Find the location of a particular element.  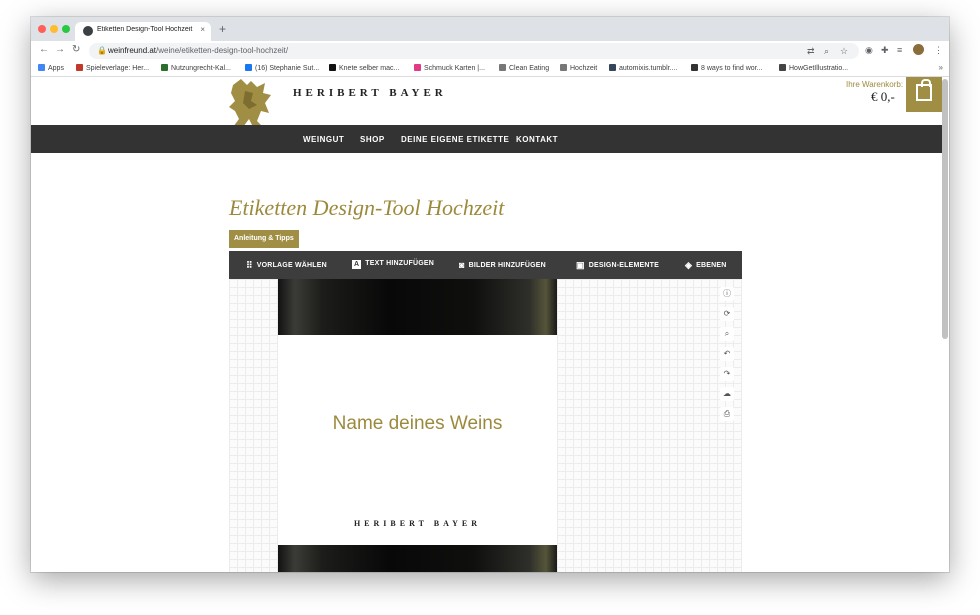

tab-title: Etiketten Design-Tool Hochzeit is located at coordinates (145, 29).